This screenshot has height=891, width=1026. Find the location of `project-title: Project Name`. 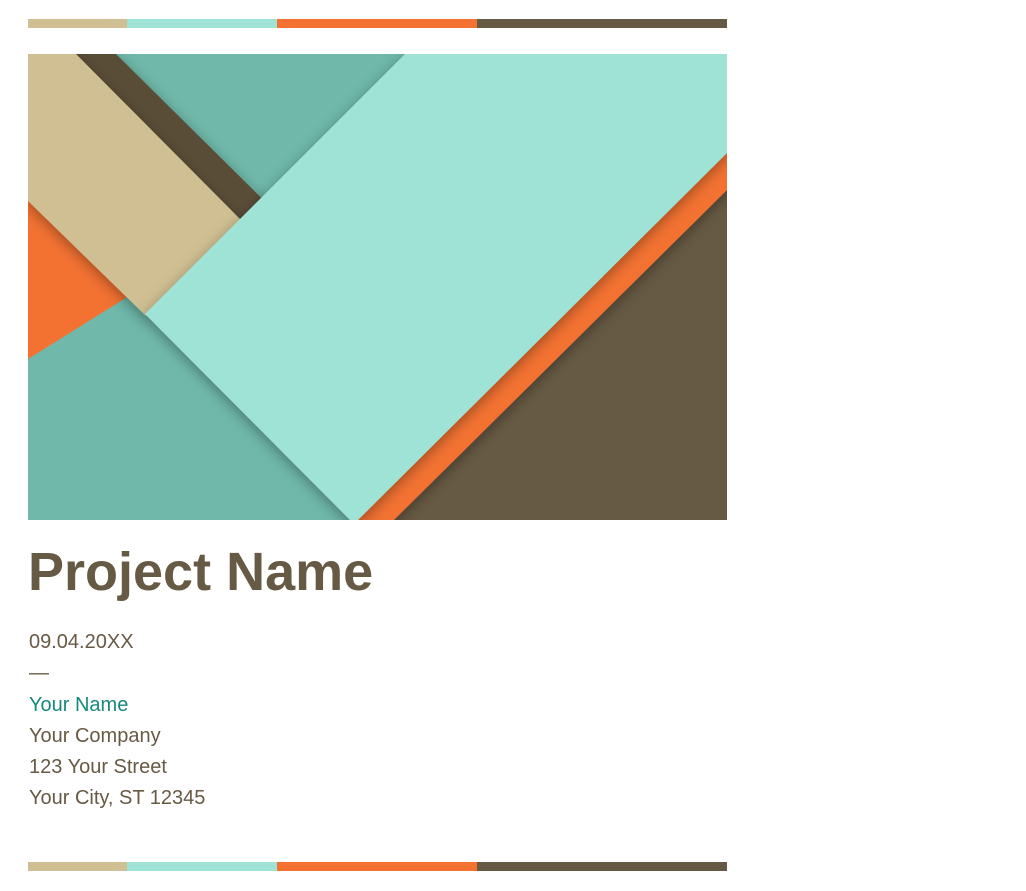

project-title: Project Name is located at coordinates (201, 572).